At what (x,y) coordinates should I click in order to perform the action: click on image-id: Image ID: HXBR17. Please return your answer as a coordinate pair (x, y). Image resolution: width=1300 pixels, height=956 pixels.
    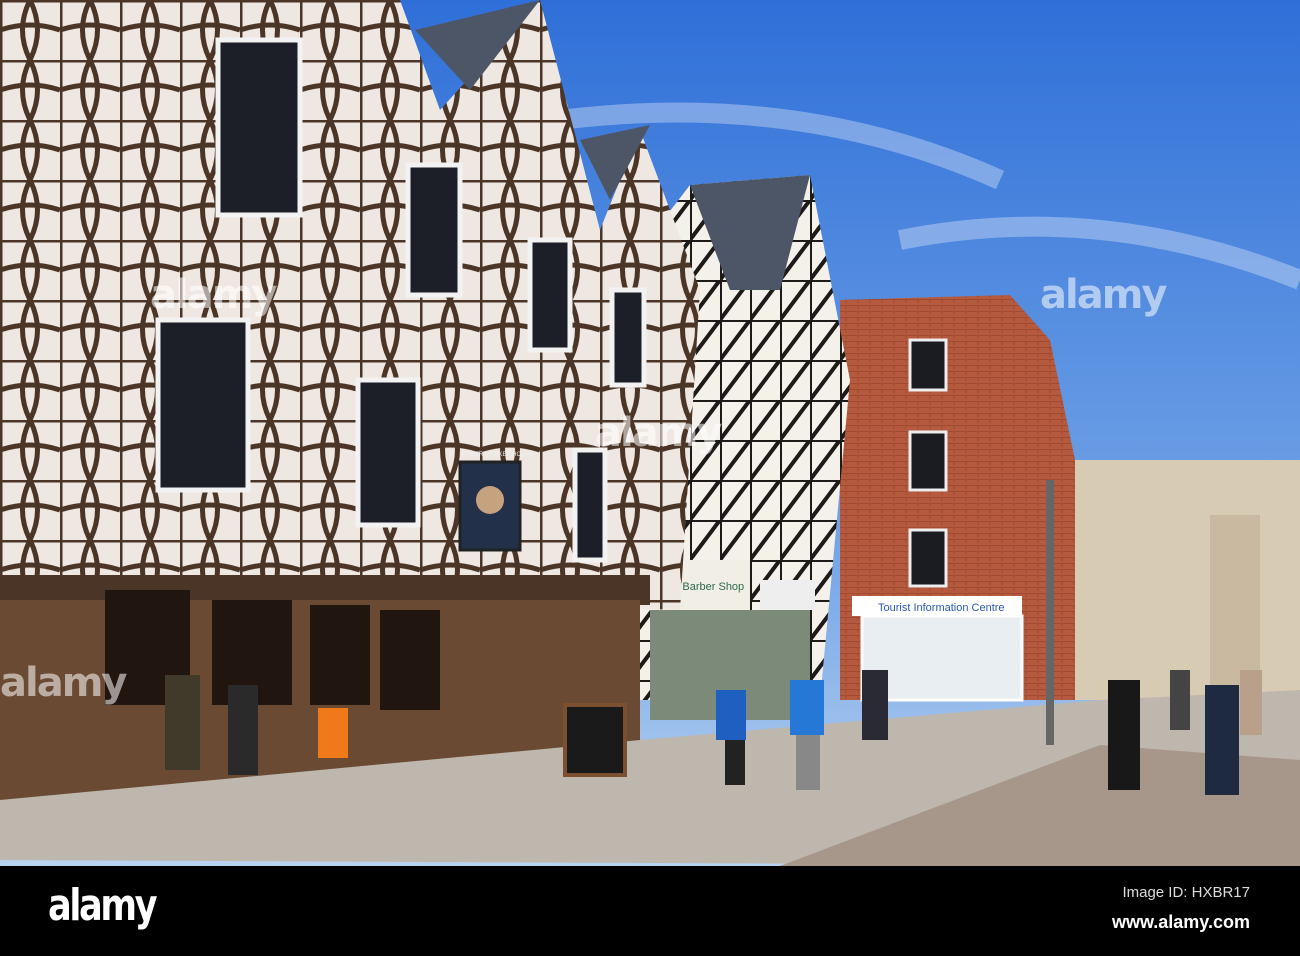
    Looking at the image, I should click on (1186, 892).